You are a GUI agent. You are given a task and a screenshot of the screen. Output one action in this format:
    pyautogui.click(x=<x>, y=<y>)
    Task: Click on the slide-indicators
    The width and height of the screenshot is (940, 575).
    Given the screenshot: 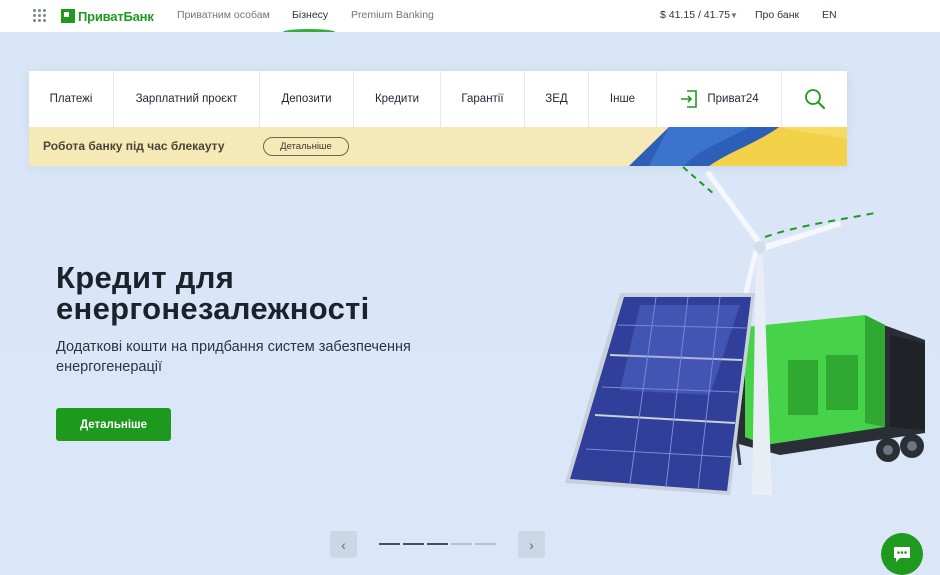 What is the action you would take?
    pyautogui.click(x=437, y=544)
    